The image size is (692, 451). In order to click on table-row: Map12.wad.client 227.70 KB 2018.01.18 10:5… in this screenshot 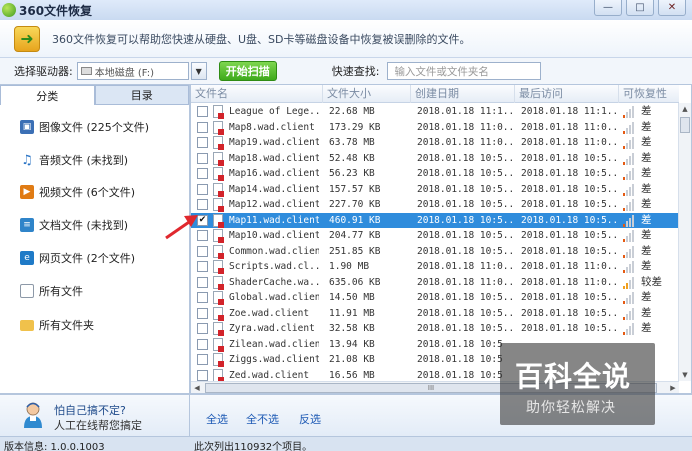, I will do `click(435, 205)`.